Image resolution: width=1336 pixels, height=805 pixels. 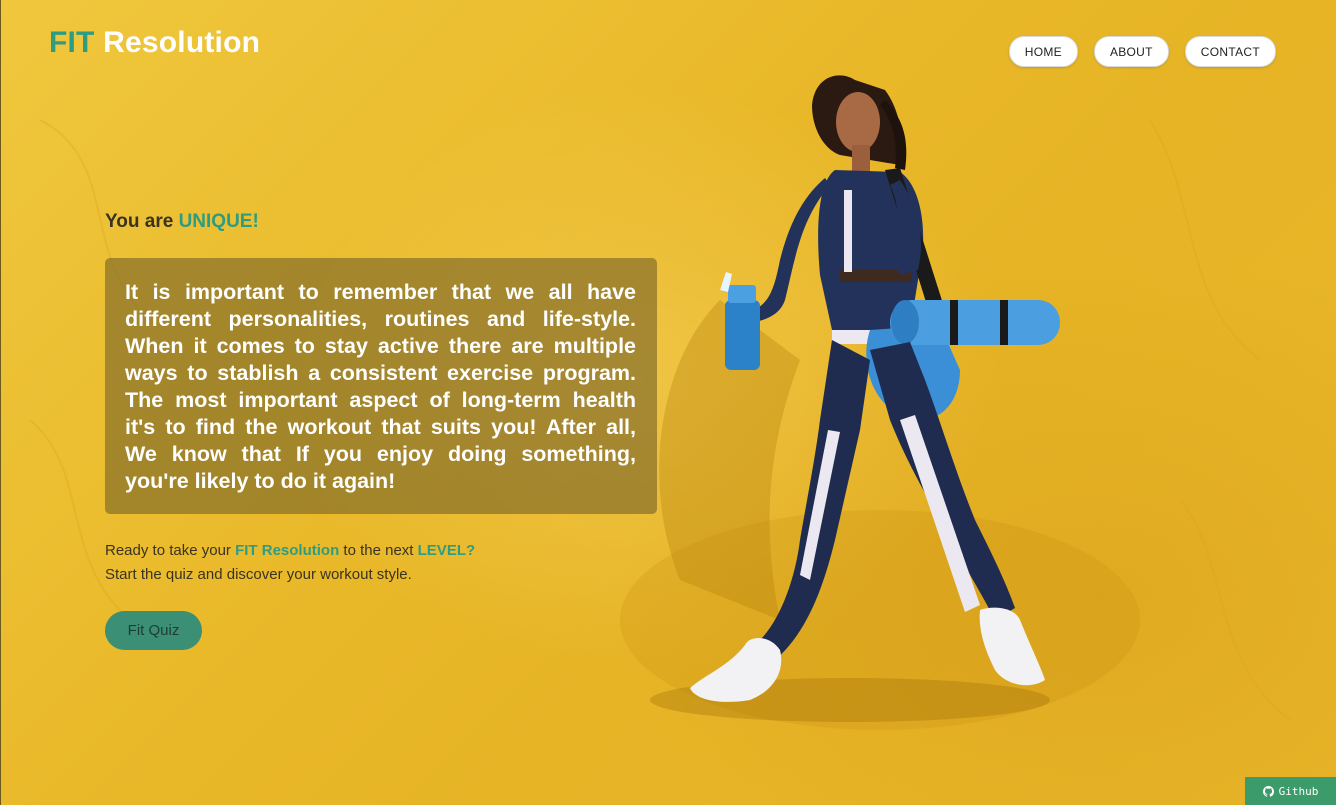 I want to click on github-icon, so click(x=1268, y=791).